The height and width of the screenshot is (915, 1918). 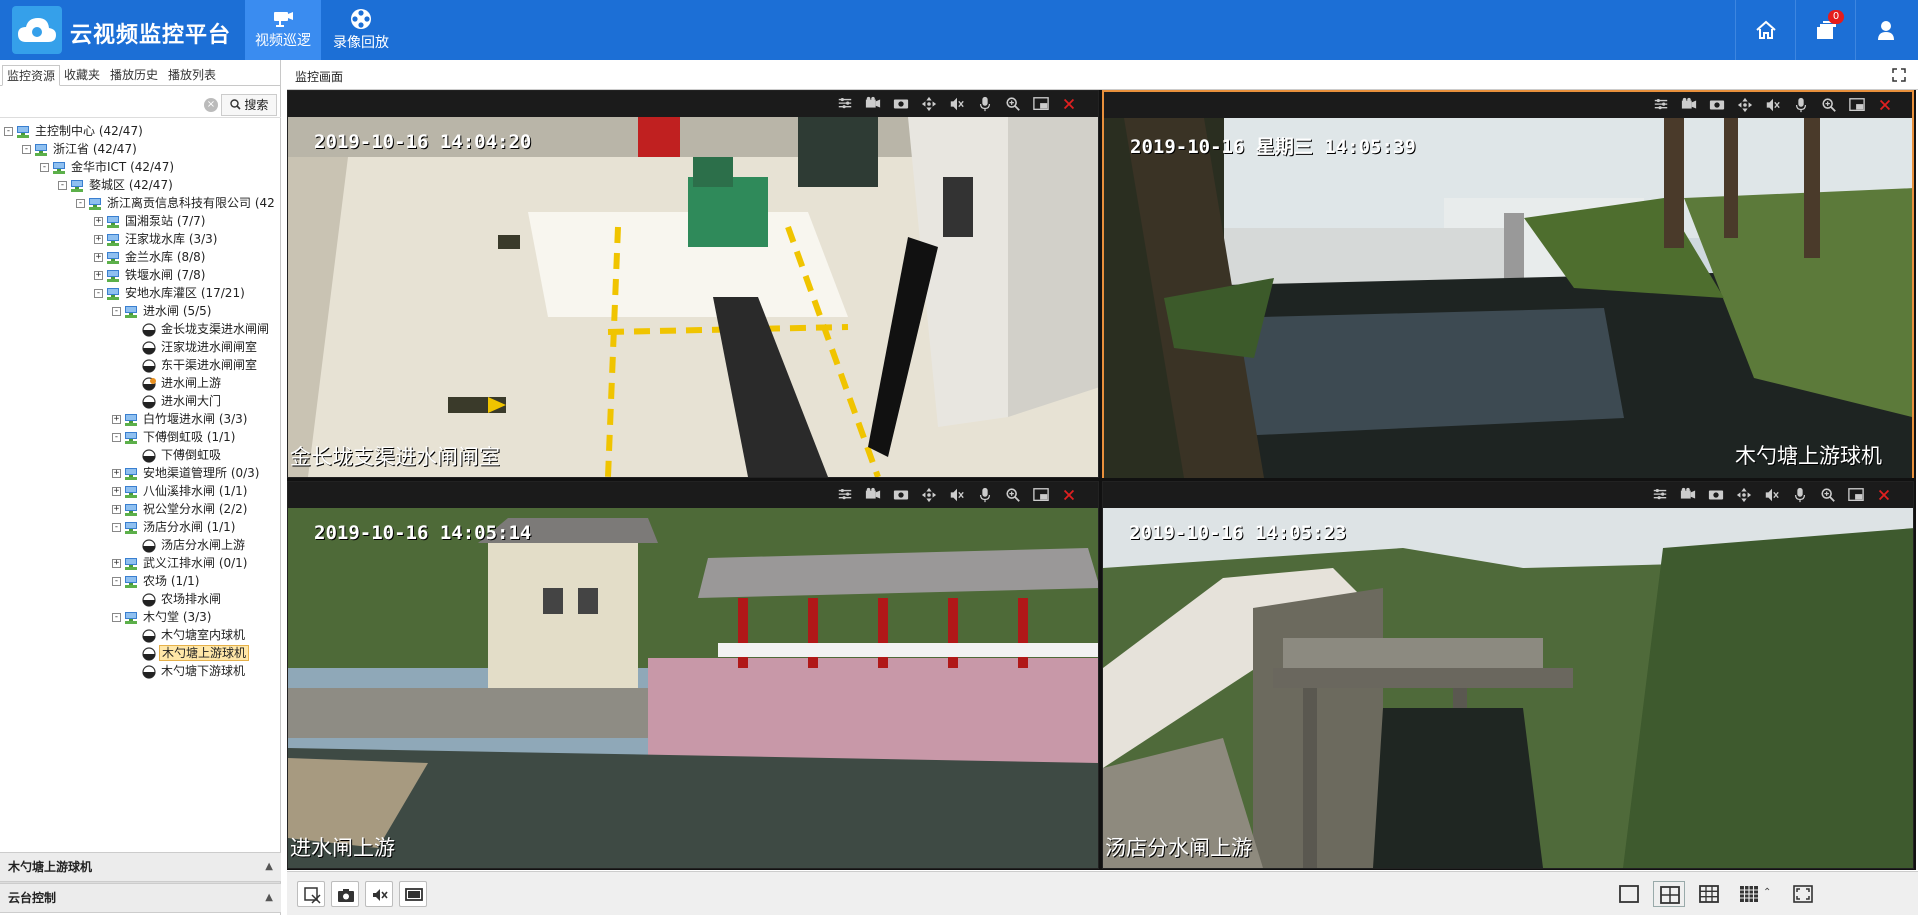 I want to click on tree-item-group: - 安地水库灌区 (17/21), so click(x=170, y=293).